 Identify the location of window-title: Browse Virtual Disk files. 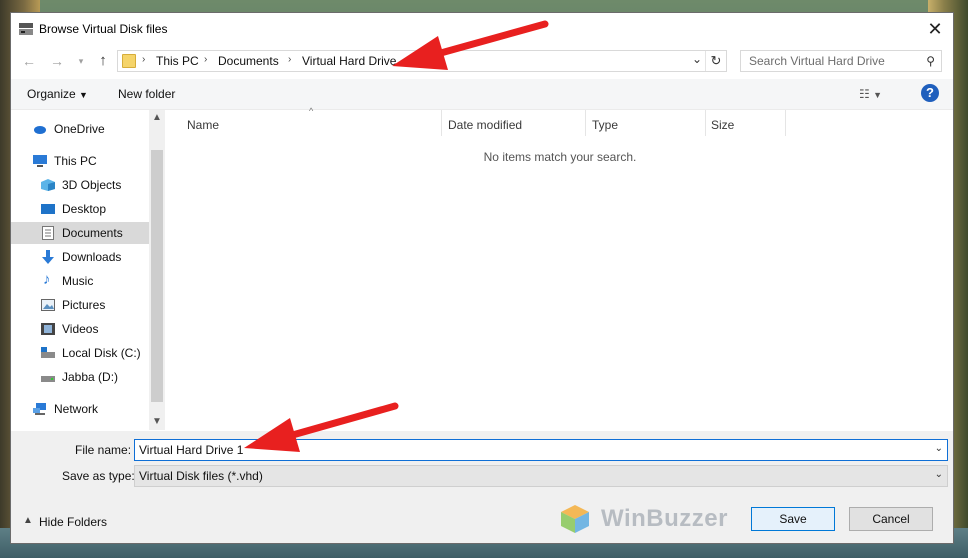
(103, 29).